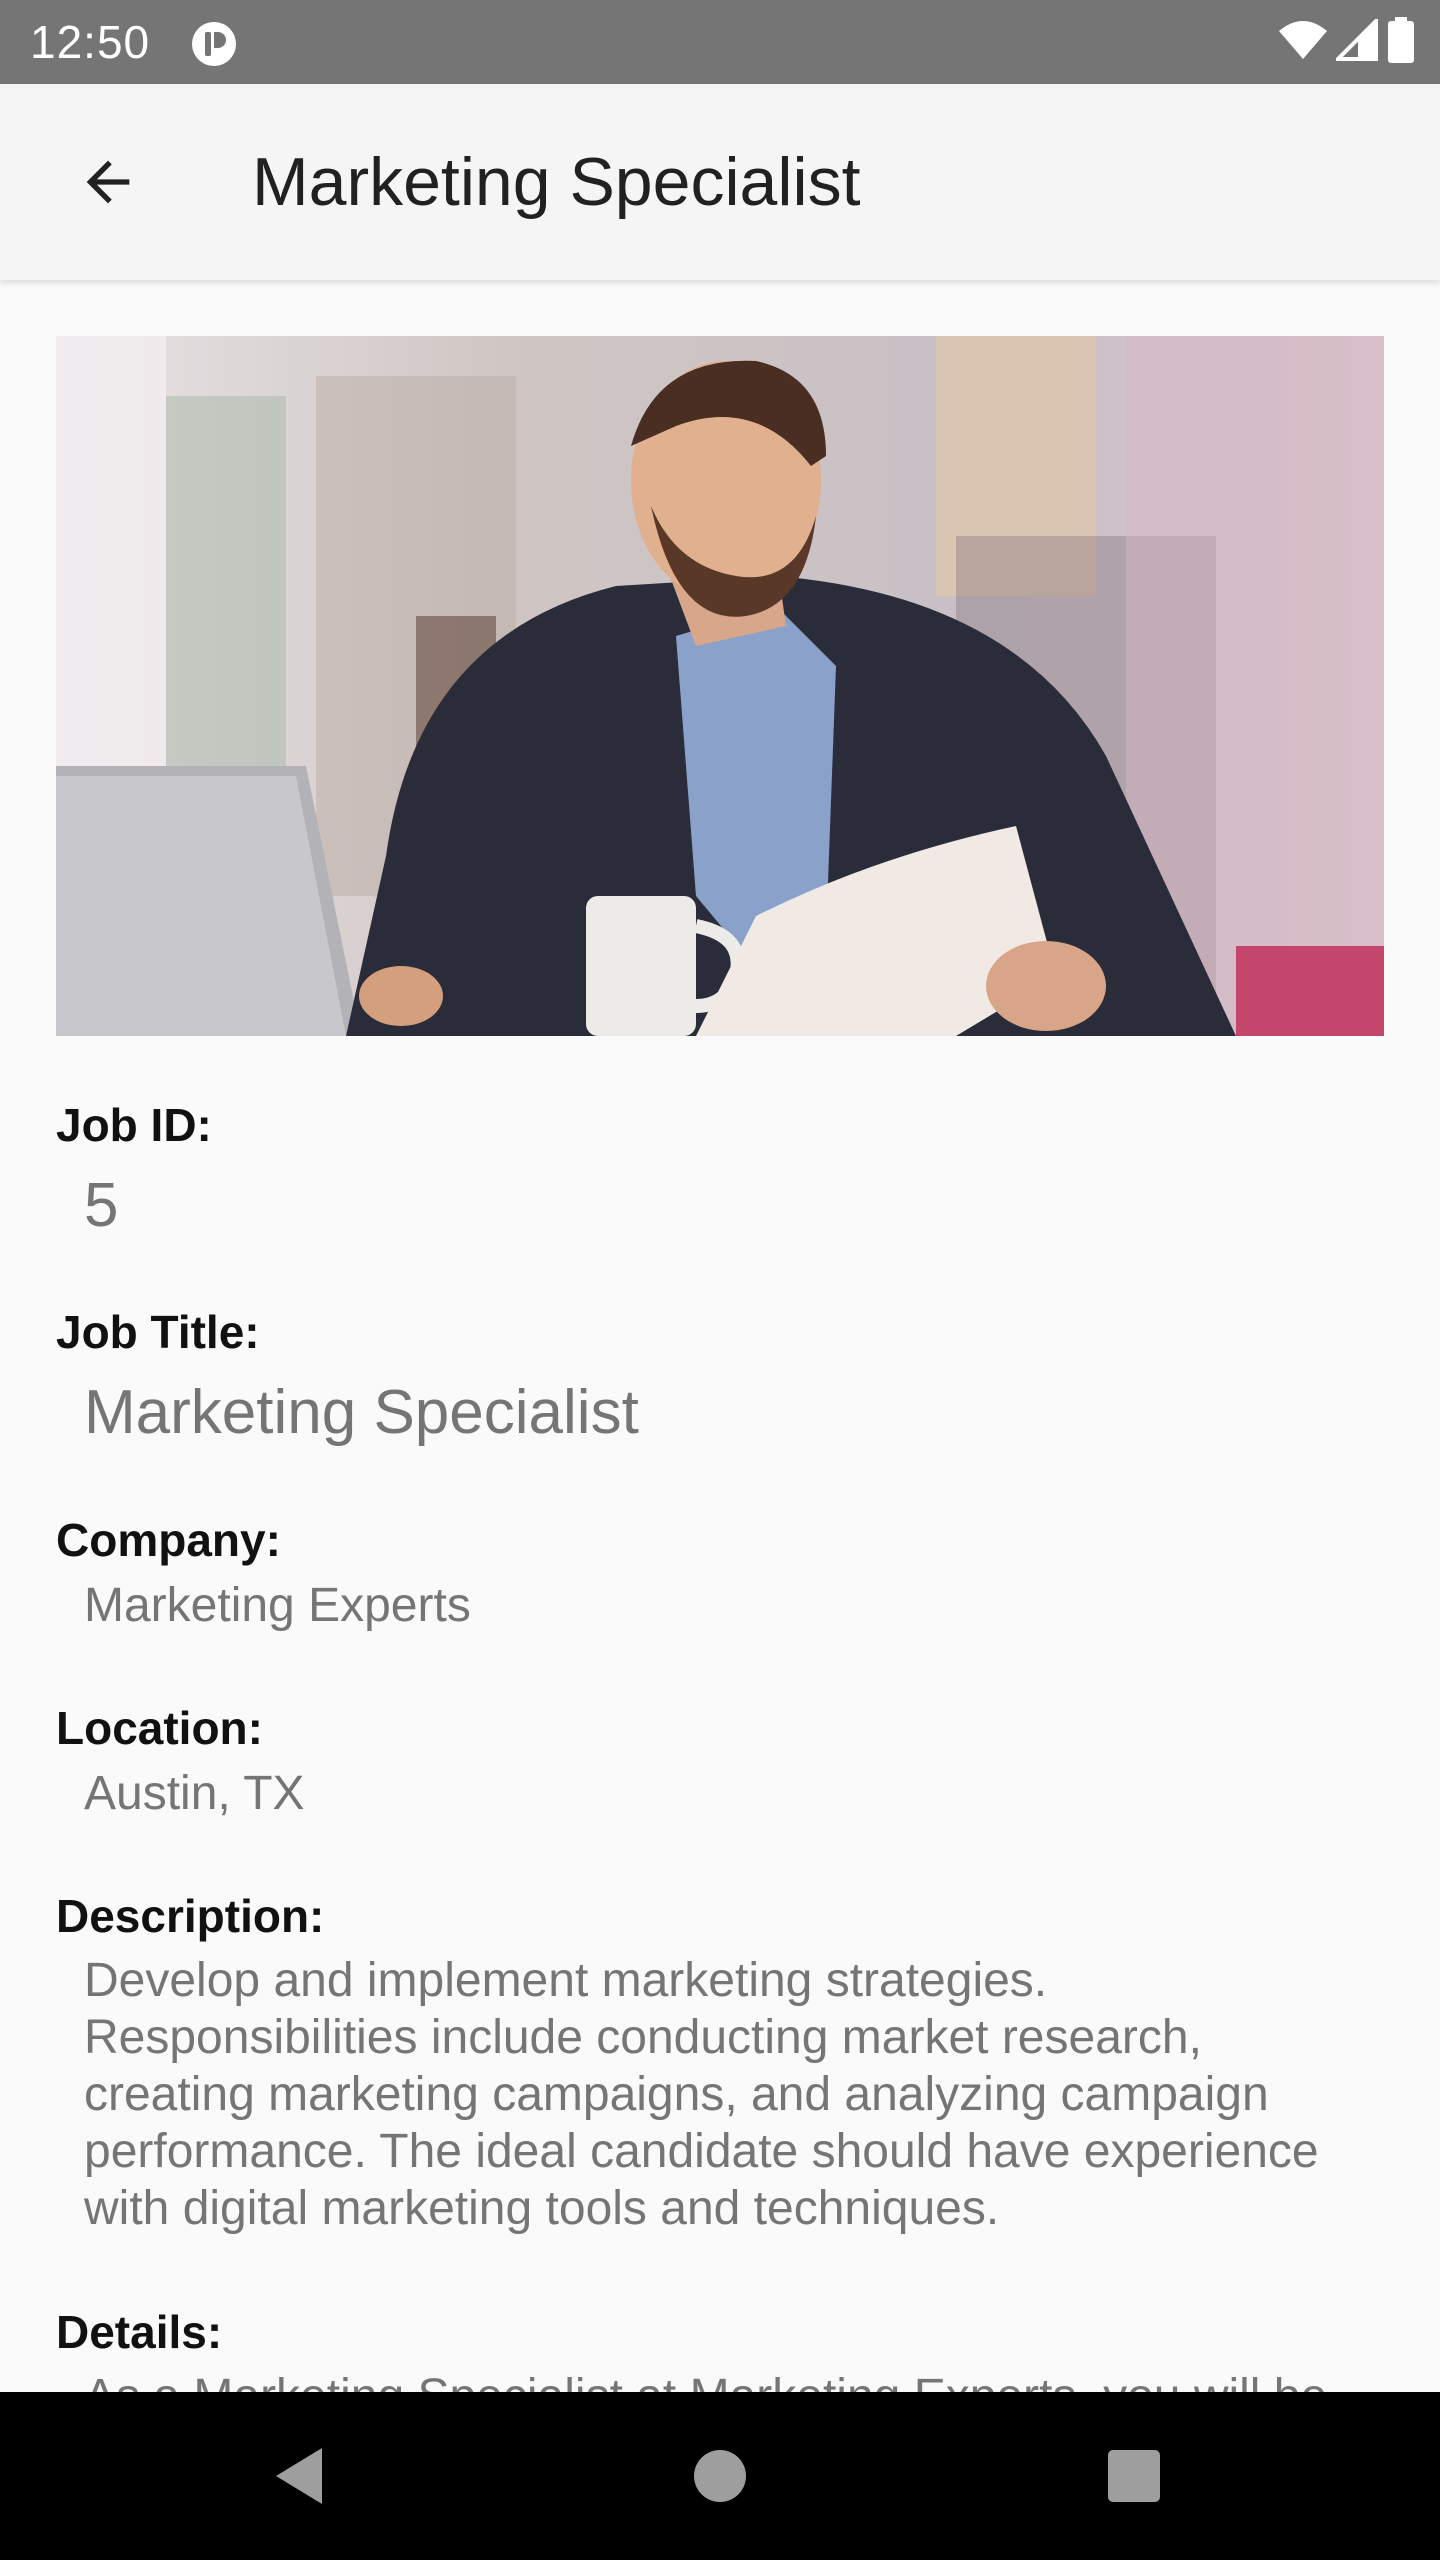 Image resolution: width=1440 pixels, height=2560 pixels. Describe the element at coordinates (556, 182) in the screenshot. I see `page-title: Marketing Specialist` at that location.